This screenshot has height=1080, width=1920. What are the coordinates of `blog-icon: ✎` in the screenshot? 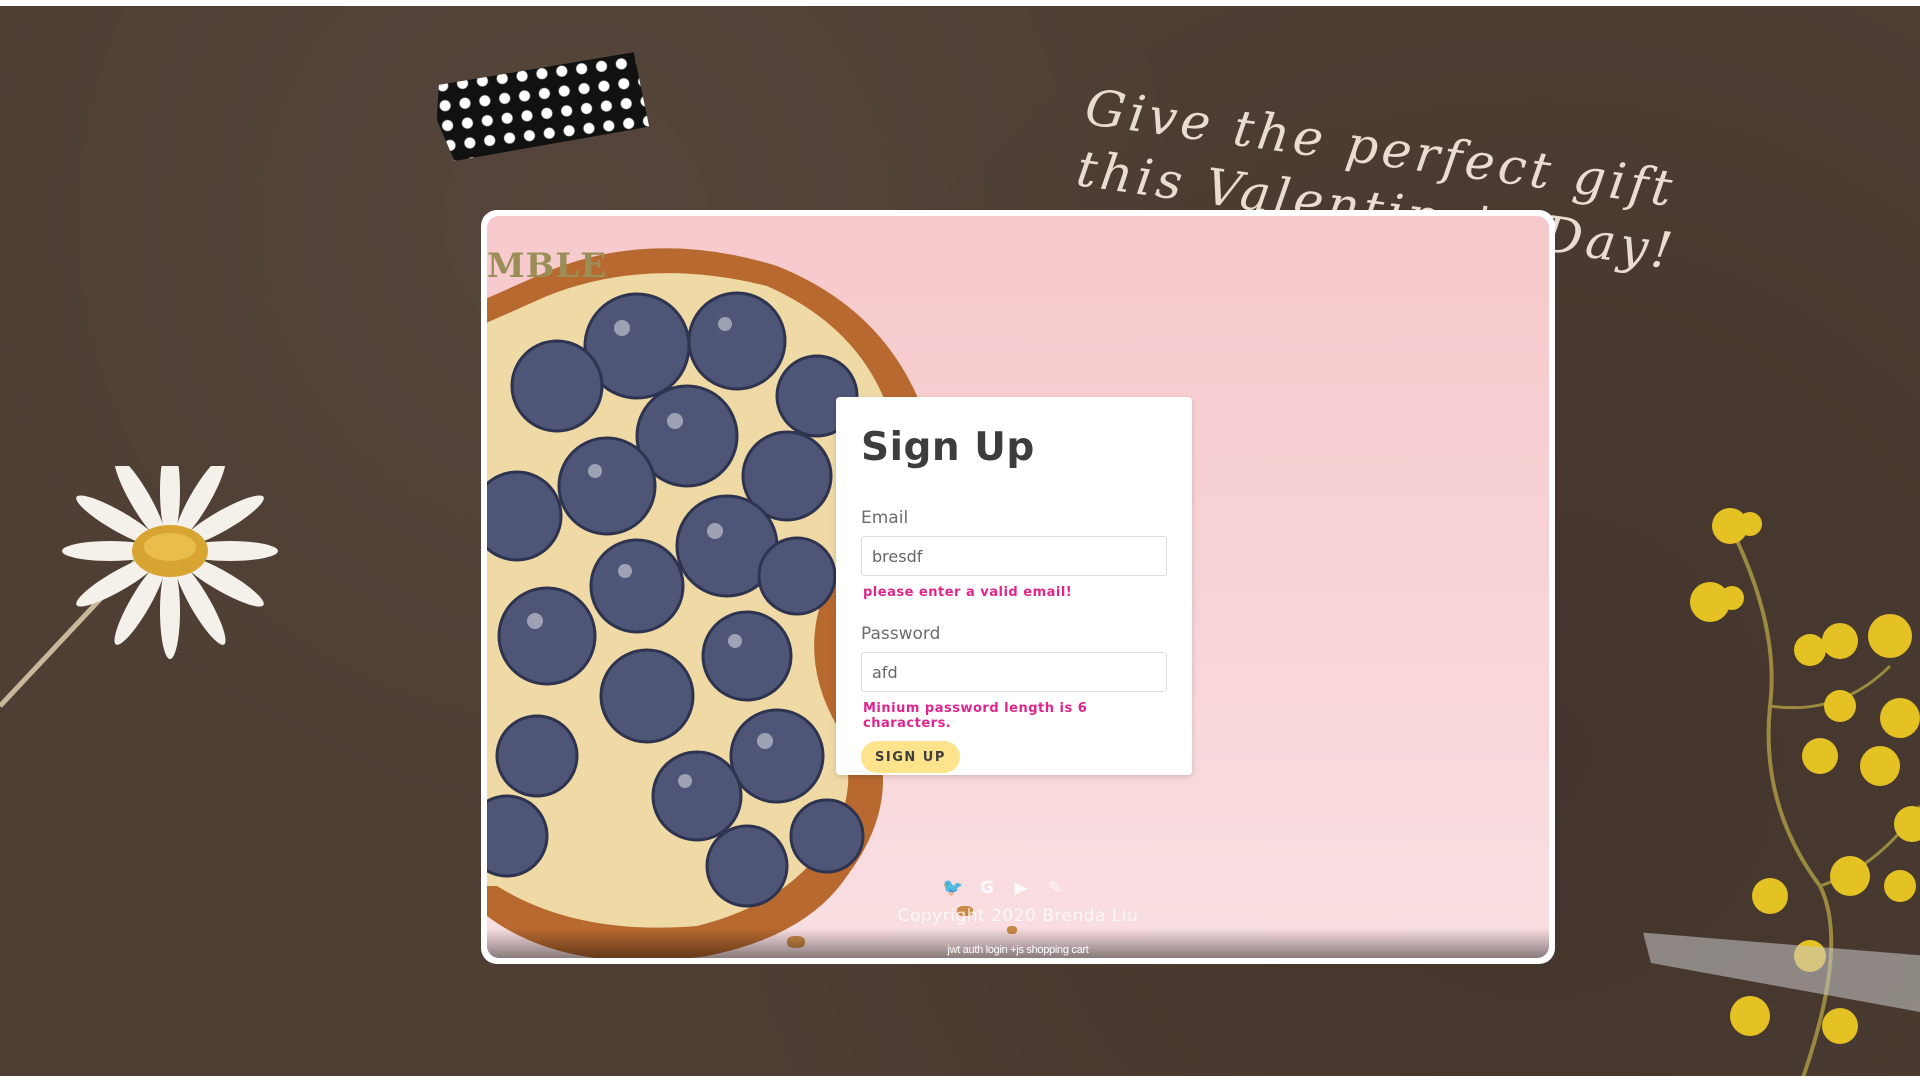 It's located at (1055, 888).